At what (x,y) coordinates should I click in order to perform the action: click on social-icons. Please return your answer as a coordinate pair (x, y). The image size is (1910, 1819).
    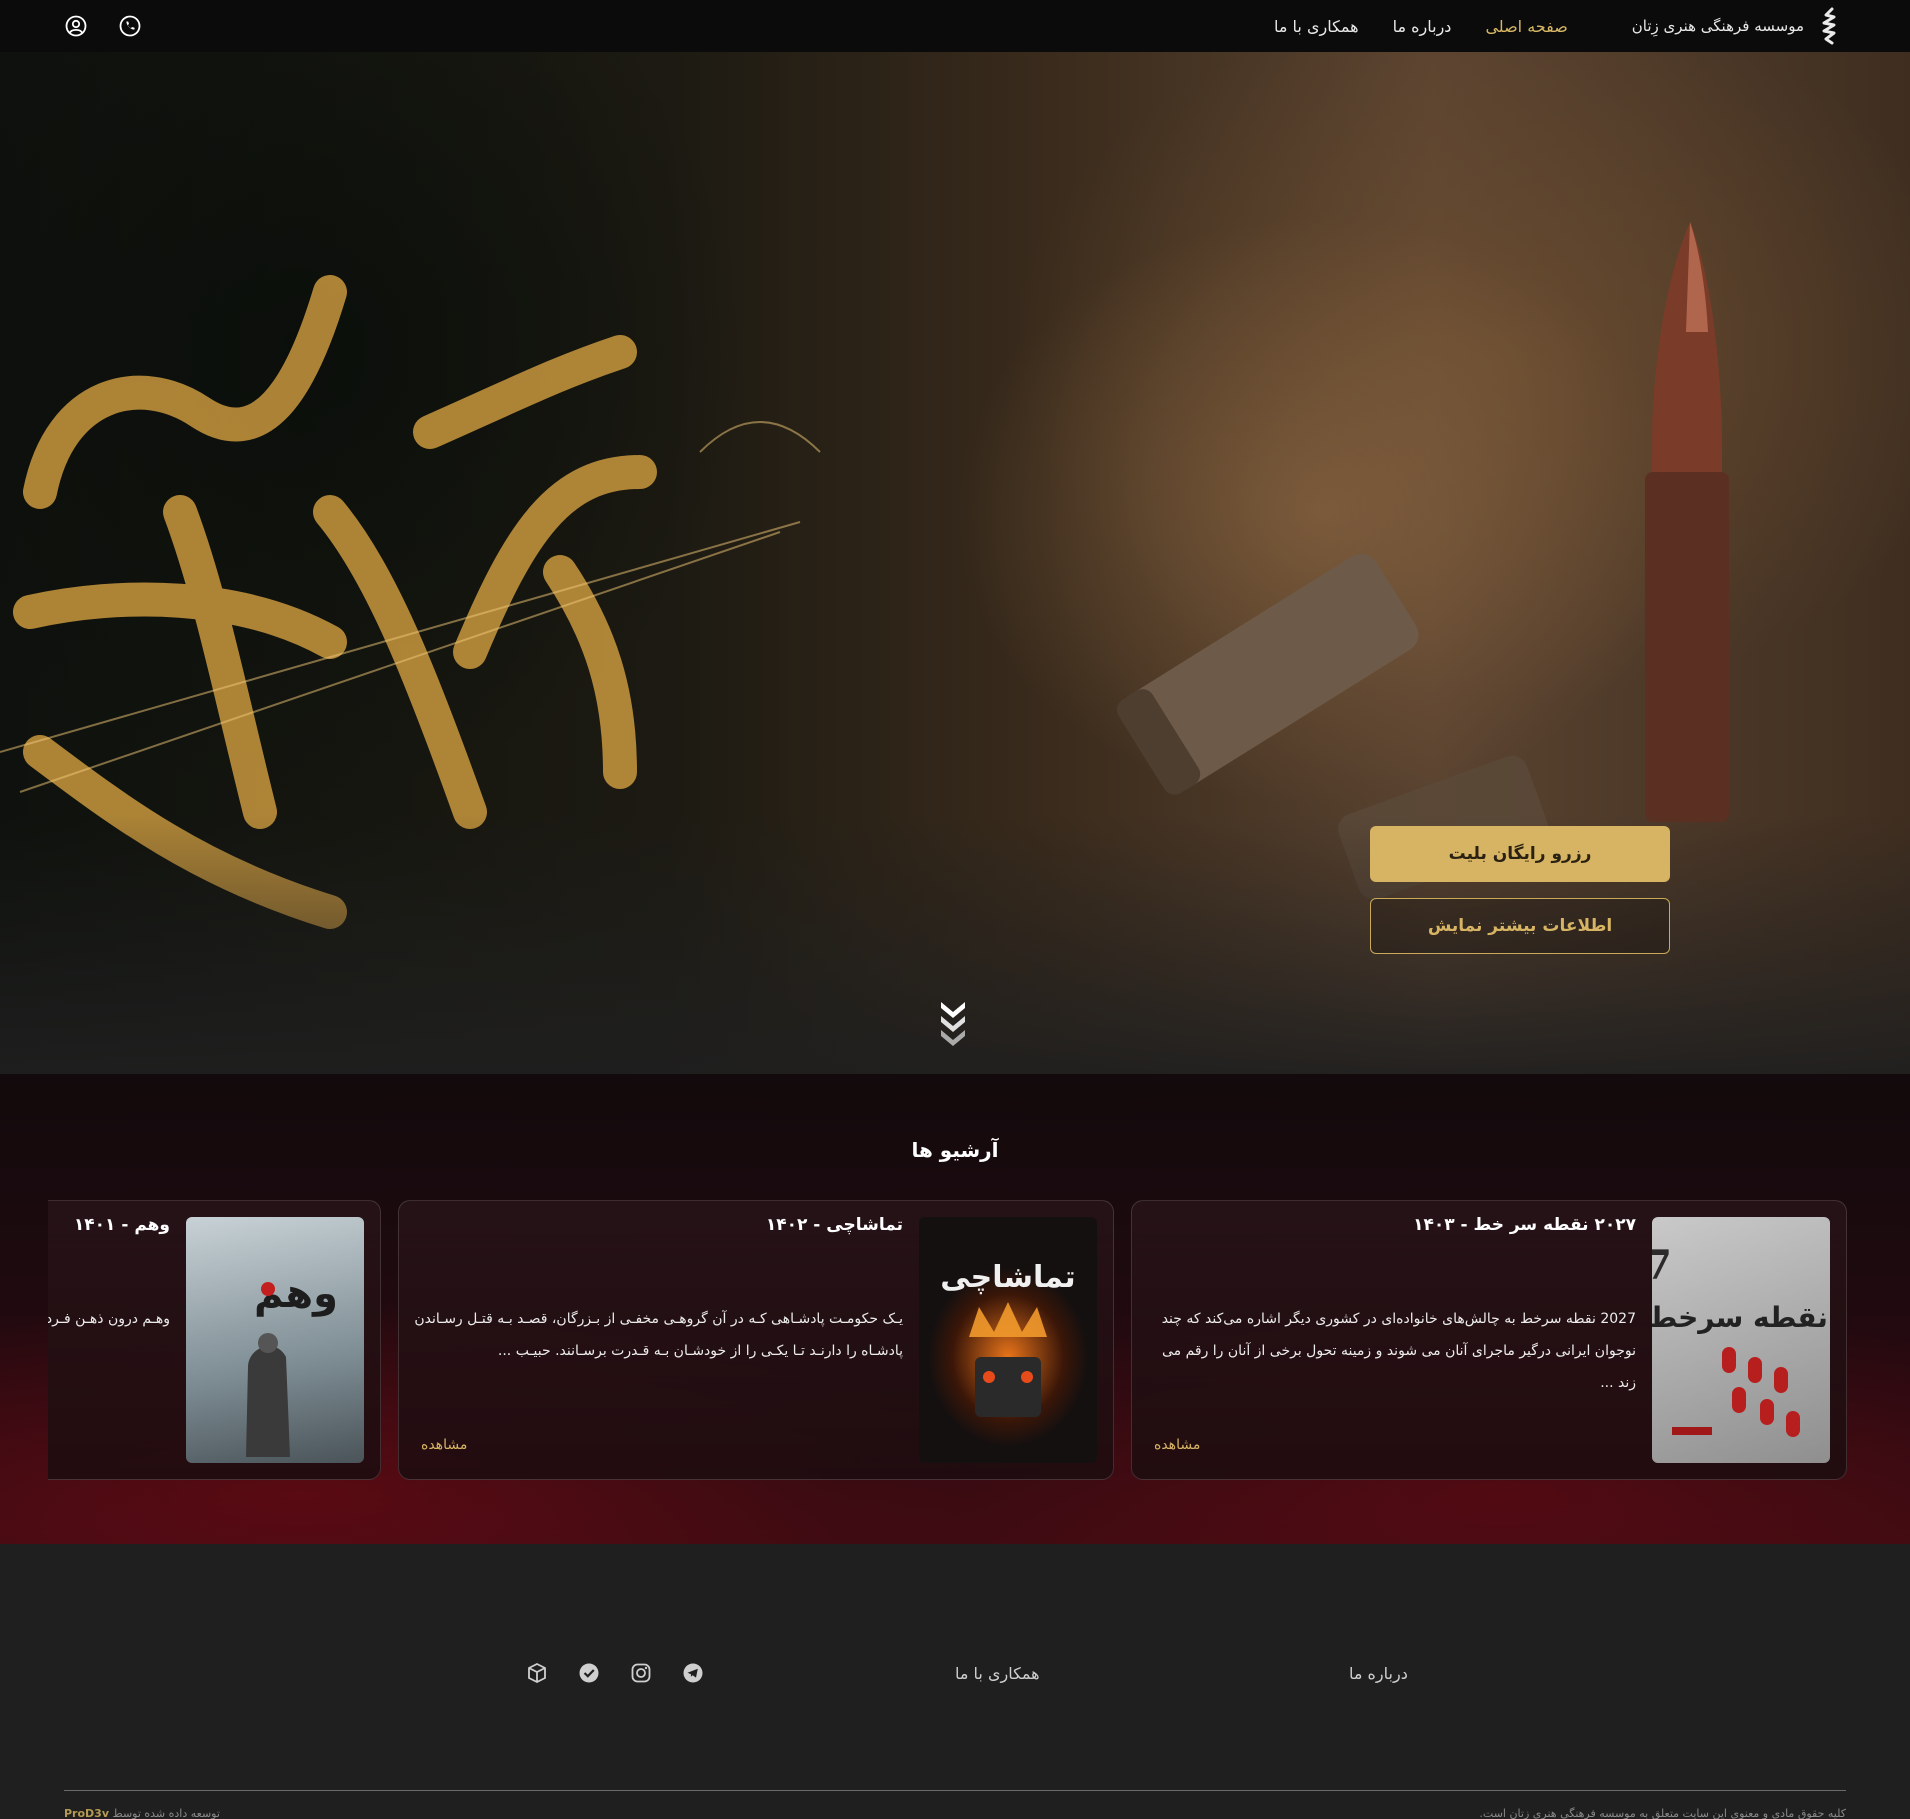
    Looking at the image, I should click on (615, 1673).